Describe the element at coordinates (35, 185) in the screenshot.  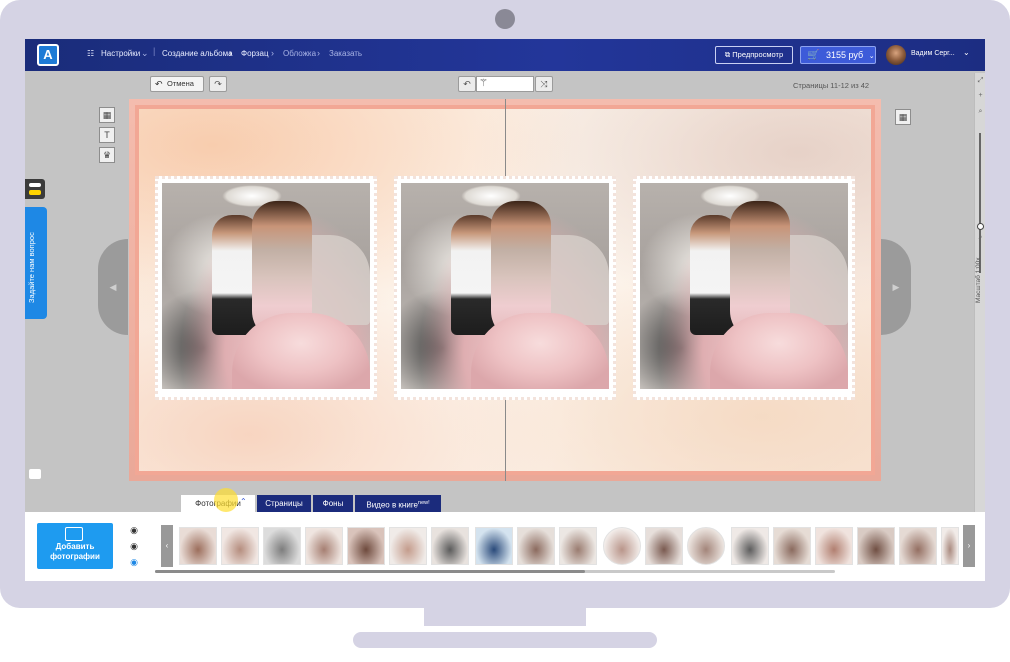
I see `toggle-bar` at that location.